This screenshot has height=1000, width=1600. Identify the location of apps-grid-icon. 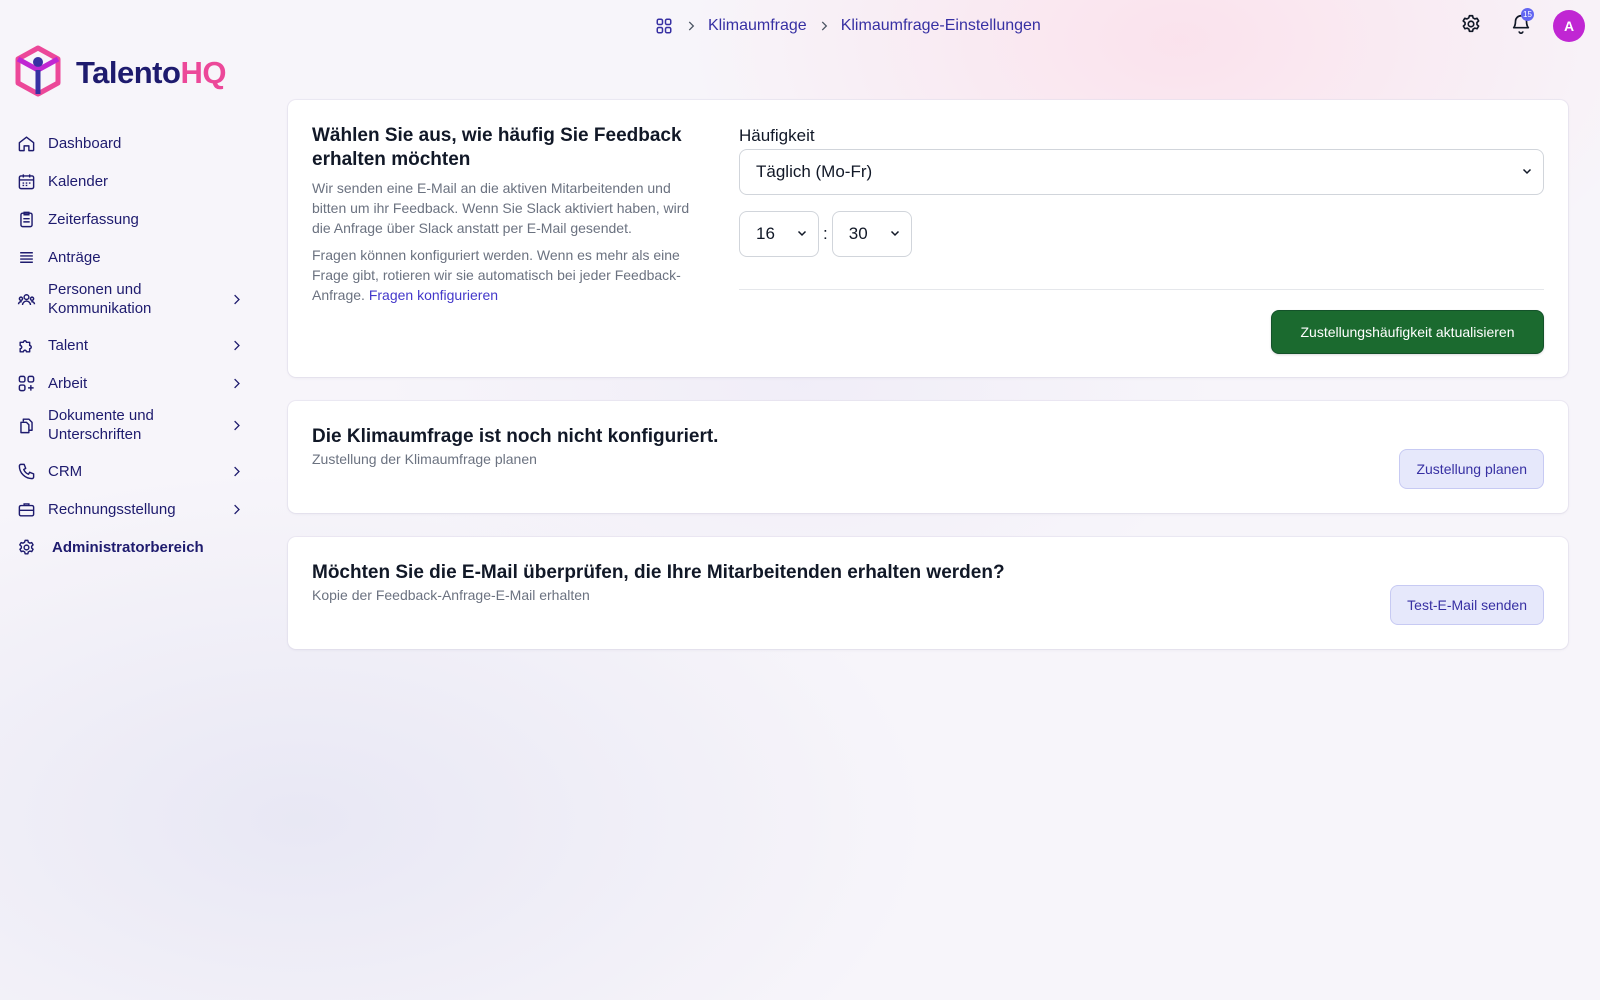
(664, 26).